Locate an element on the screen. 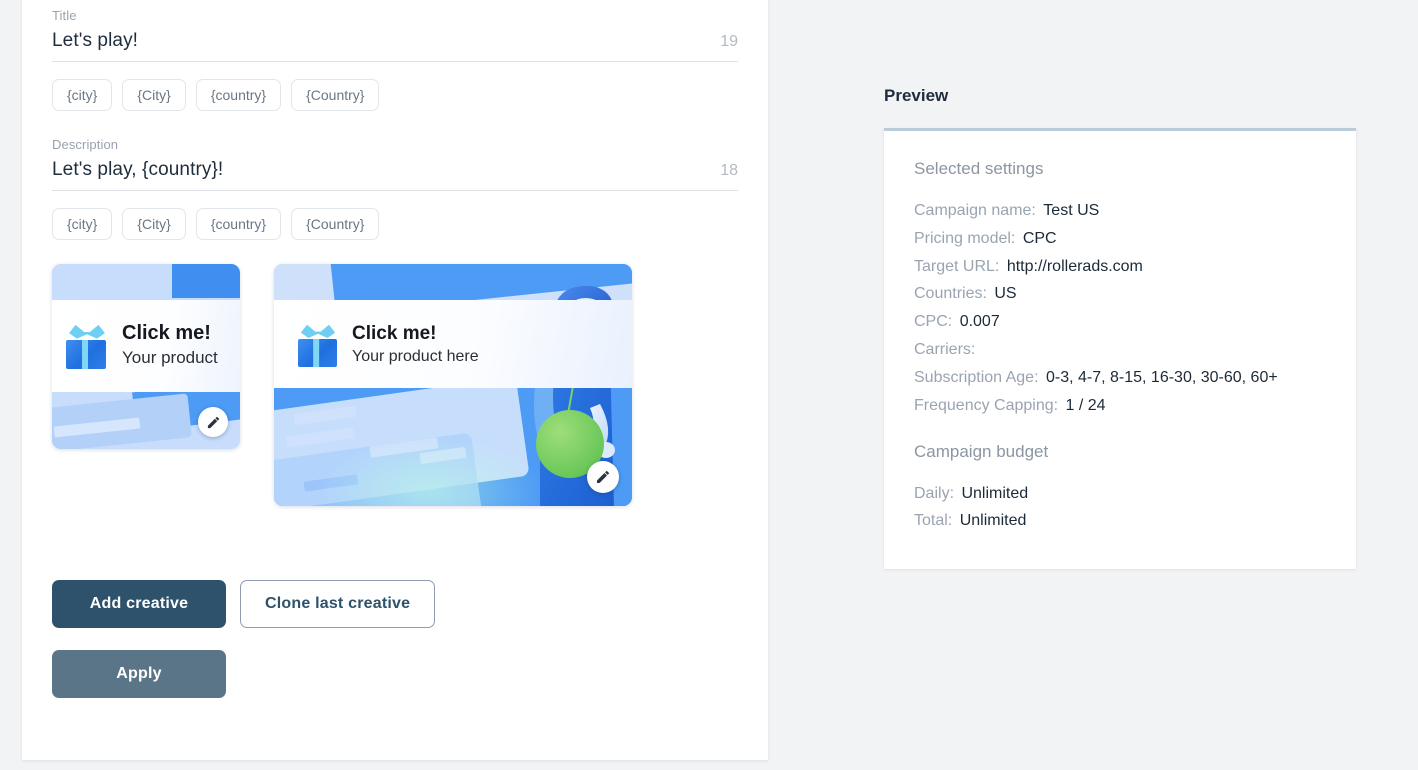 This screenshot has height=770, width=1418. macro-chip-desc-country-upper: {Country} is located at coordinates (335, 224).